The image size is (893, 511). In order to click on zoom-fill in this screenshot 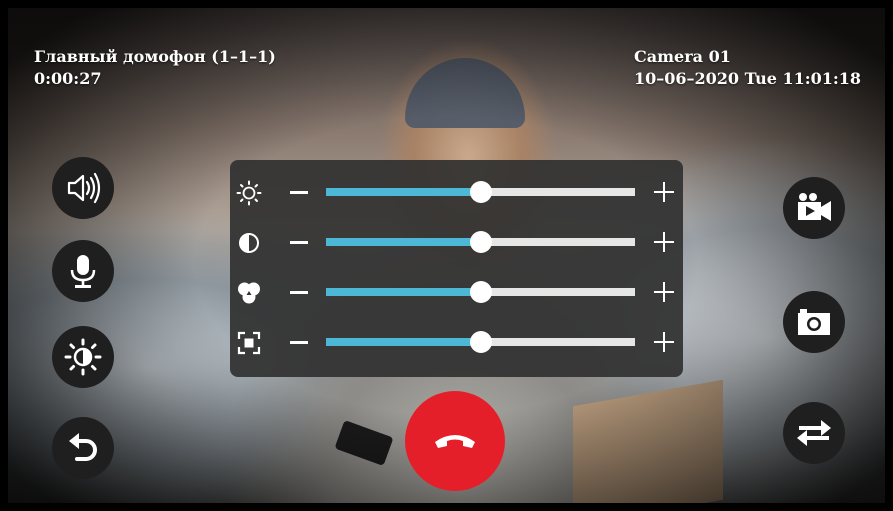, I will do `click(403, 342)`.